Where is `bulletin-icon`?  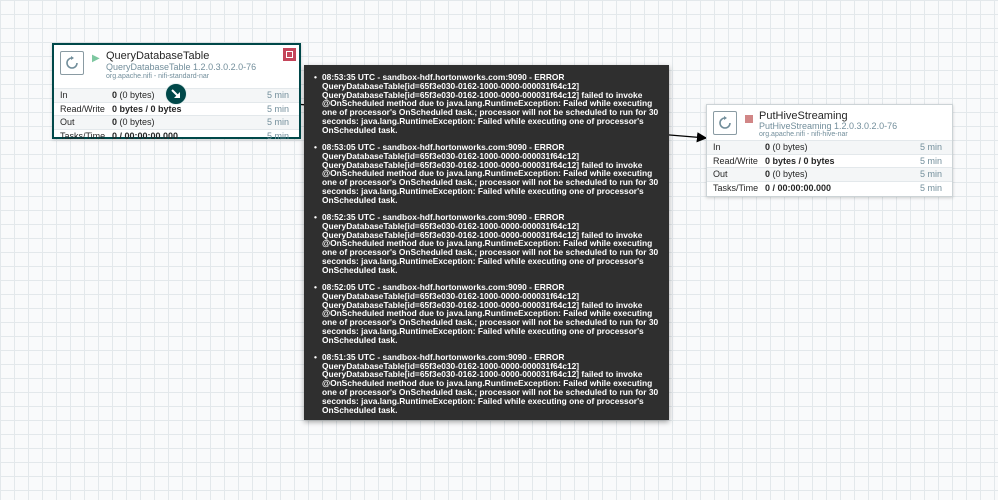 bulletin-icon is located at coordinates (289, 54).